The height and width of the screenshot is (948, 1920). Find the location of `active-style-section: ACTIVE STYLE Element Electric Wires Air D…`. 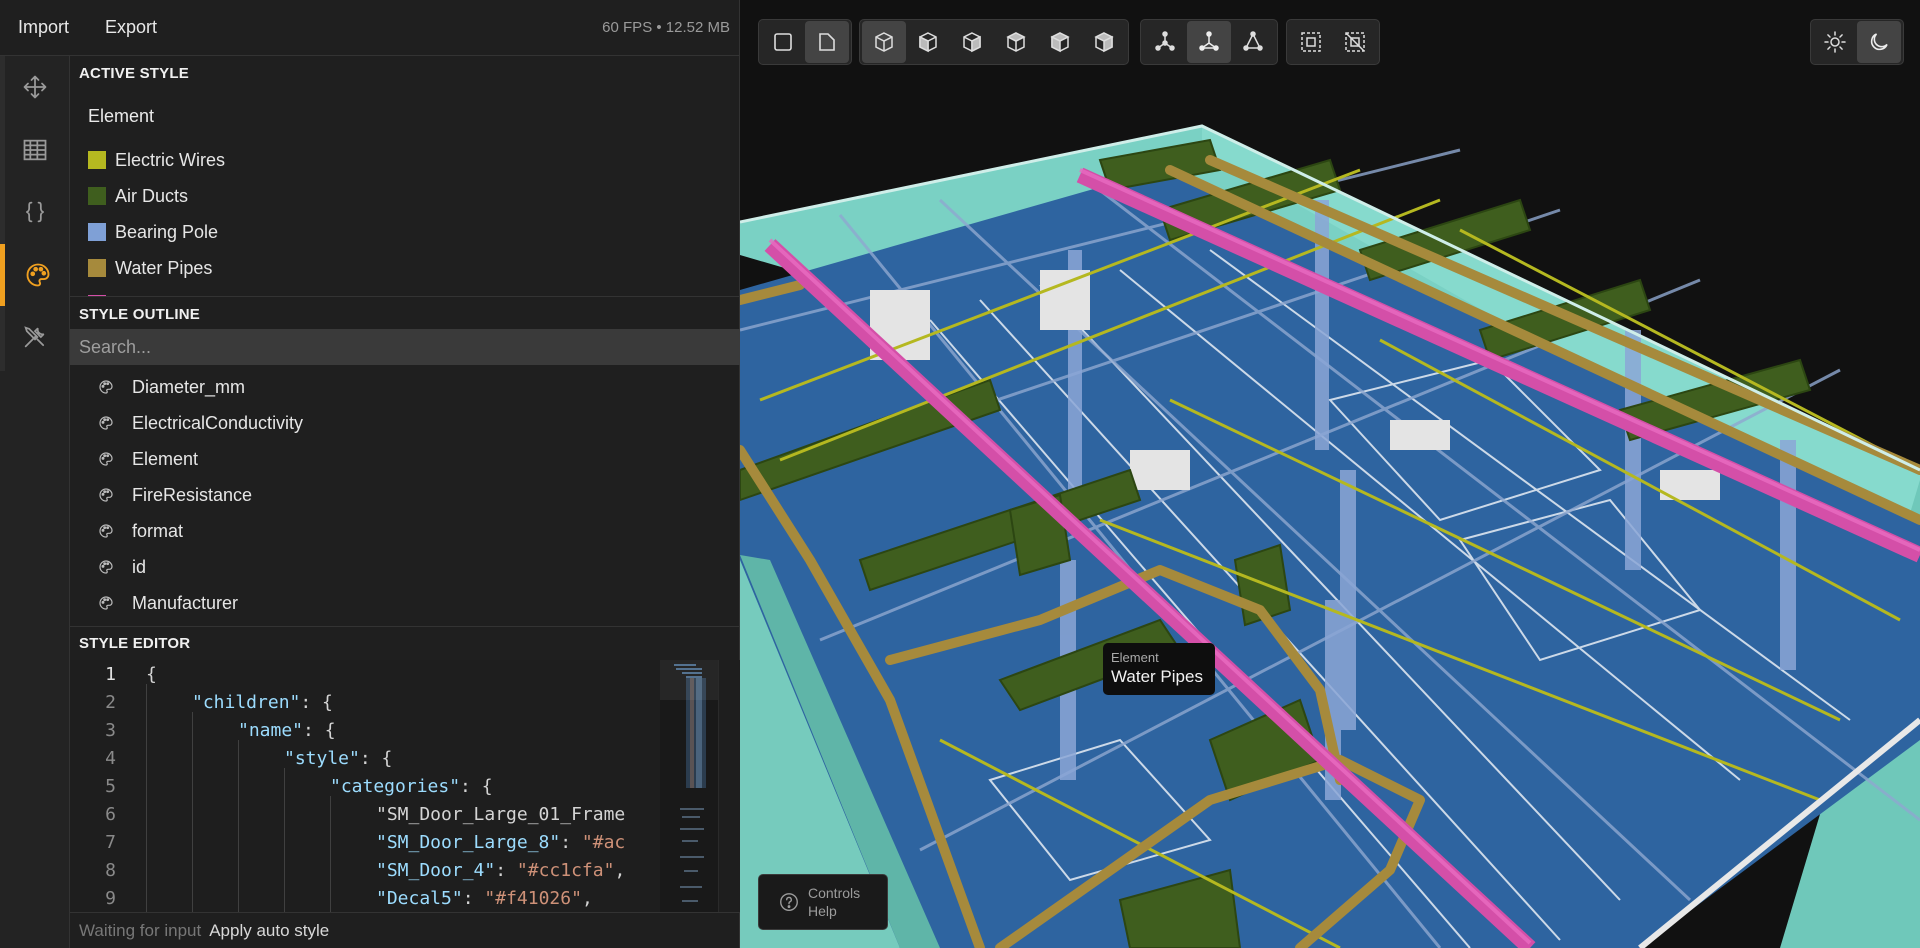

active-style-section: ACTIVE STYLE Element Electric Wires Air D… is located at coordinates (405, 176).